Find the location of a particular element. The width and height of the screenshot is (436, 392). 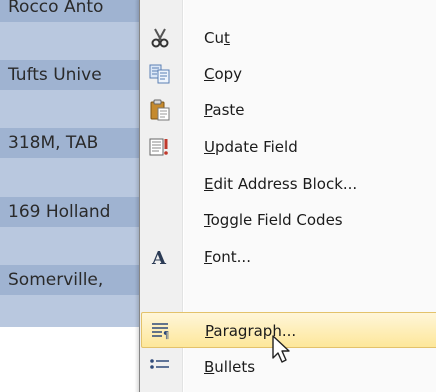

menu-item-toggle-field-codes: Toggle Field Codes is located at coordinates (288, 220).